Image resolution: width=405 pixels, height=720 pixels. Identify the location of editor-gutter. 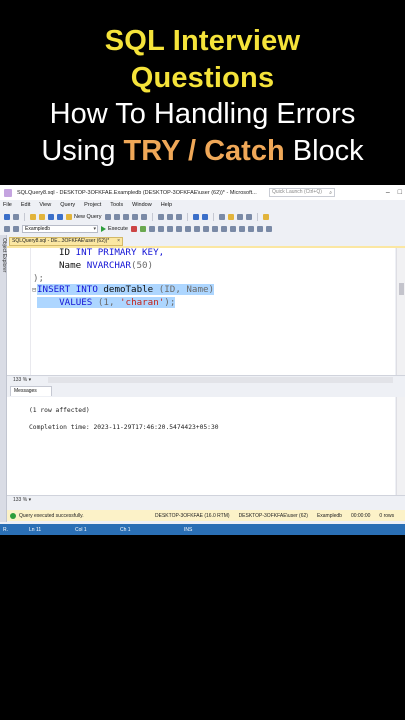
(19, 311).